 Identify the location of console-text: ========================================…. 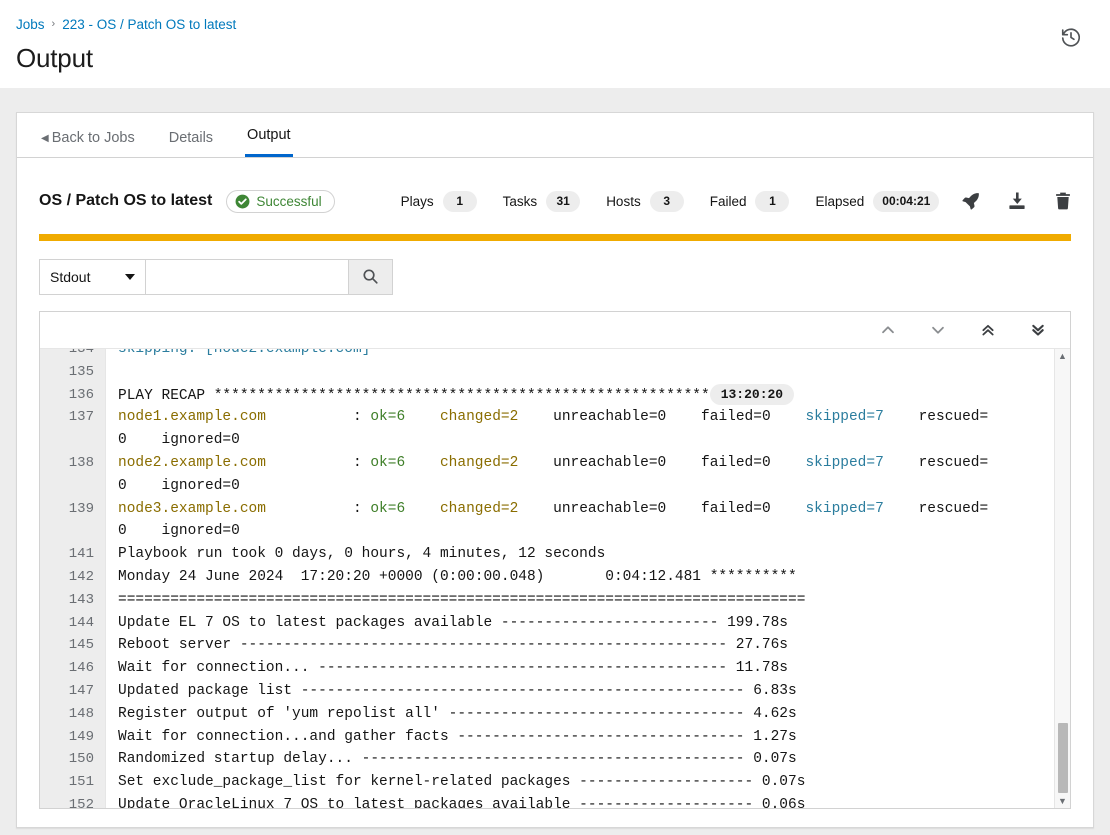
(462, 599).